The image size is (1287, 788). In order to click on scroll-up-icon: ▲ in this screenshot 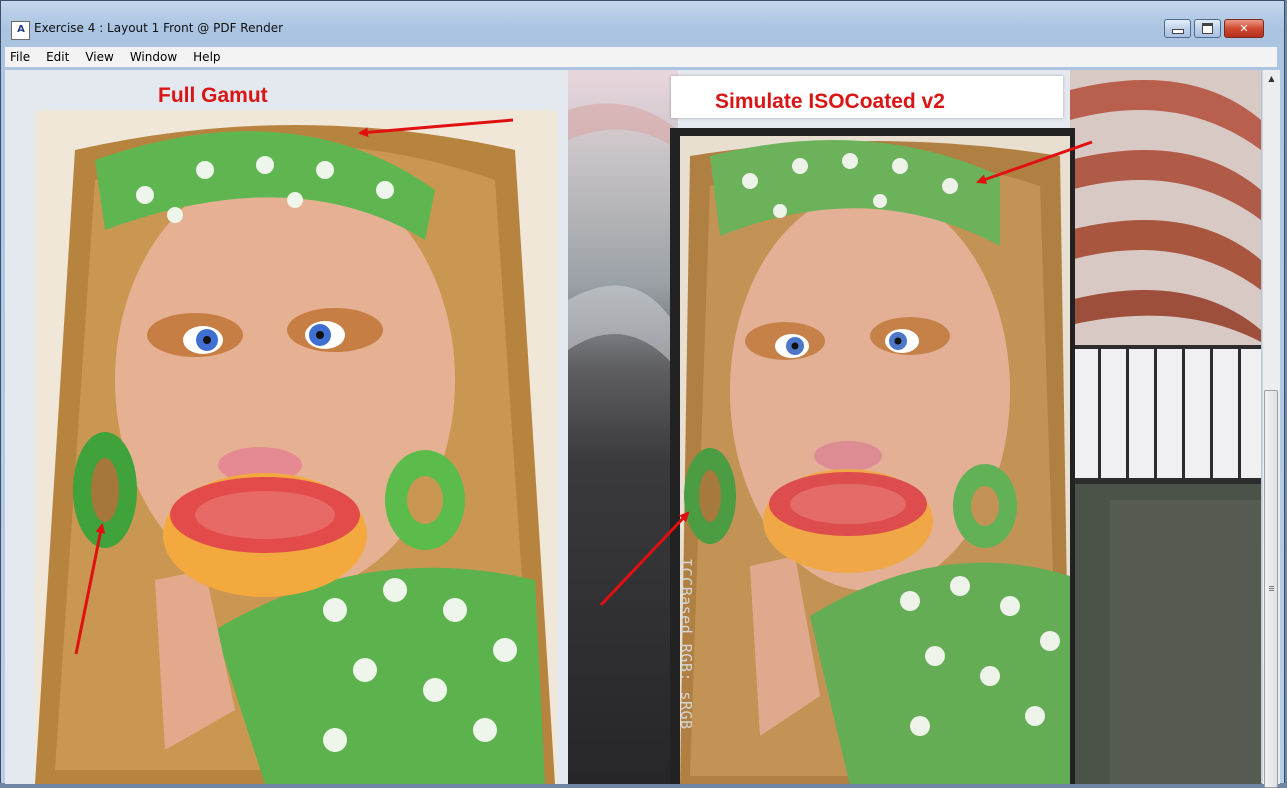, I will do `click(1271, 78)`.